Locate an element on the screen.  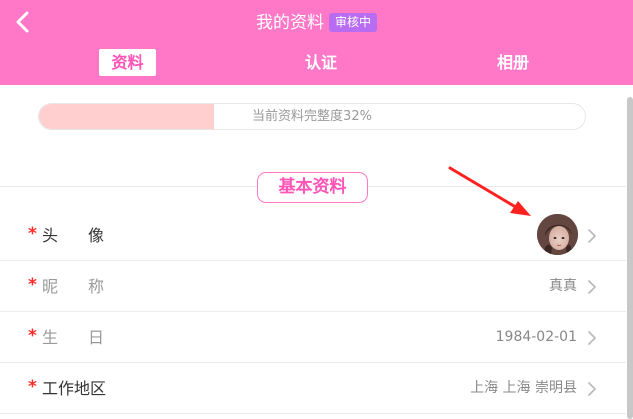
row-work-area: * 工作地区 上海 上海 崇明县 is located at coordinates (313, 388).